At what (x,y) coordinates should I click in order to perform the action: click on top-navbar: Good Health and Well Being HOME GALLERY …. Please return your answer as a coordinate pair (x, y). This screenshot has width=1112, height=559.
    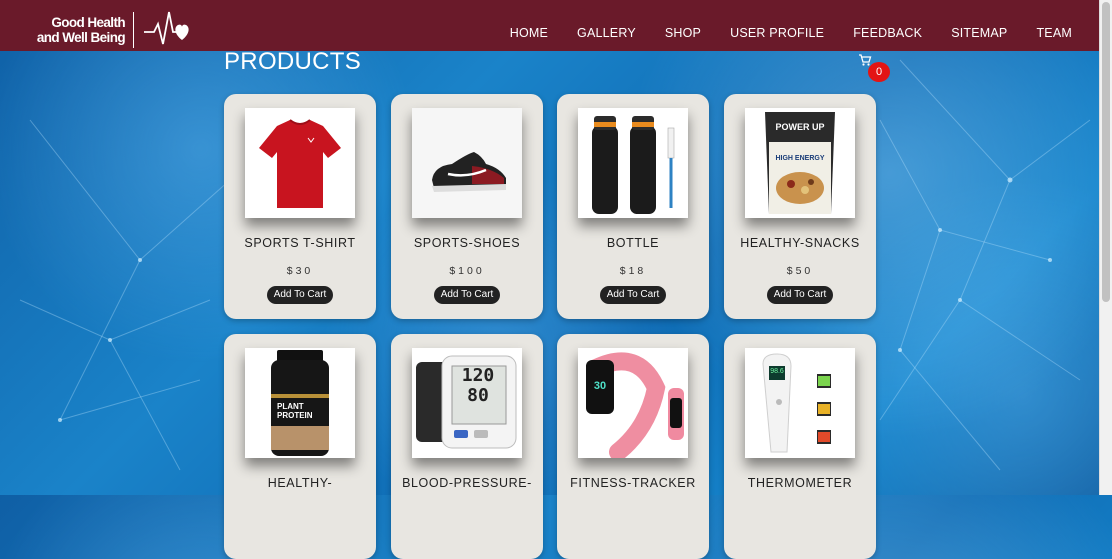
    Looking at the image, I should click on (550, 25).